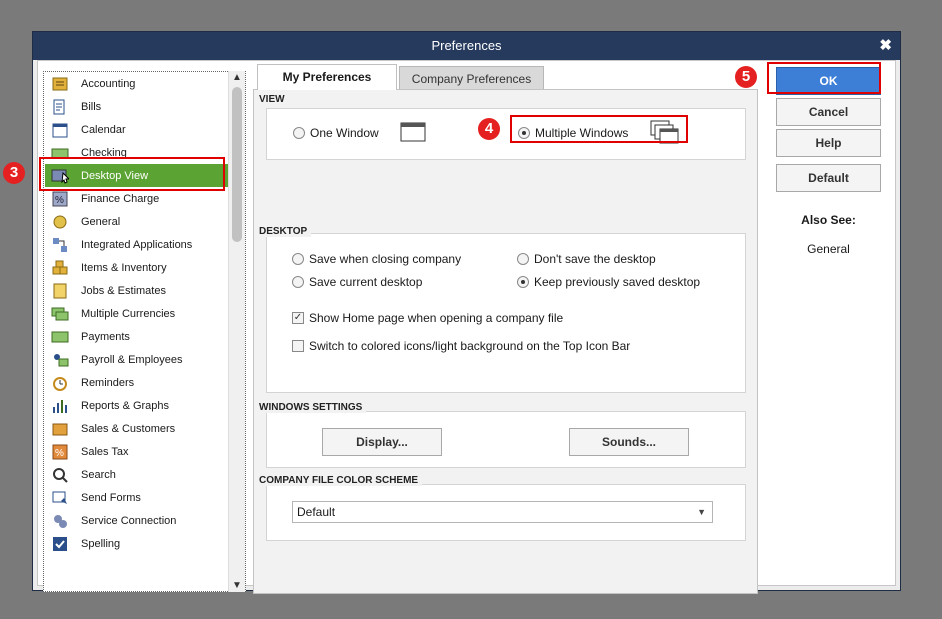  I want to click on sidebar-item-checking: Checking, so click(145, 152).